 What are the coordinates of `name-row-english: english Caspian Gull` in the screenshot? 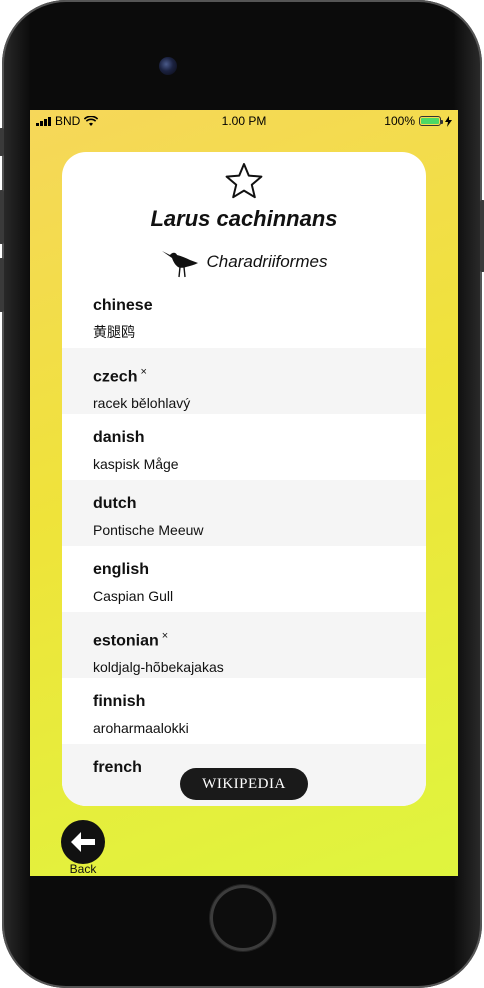 It's located at (244, 579).